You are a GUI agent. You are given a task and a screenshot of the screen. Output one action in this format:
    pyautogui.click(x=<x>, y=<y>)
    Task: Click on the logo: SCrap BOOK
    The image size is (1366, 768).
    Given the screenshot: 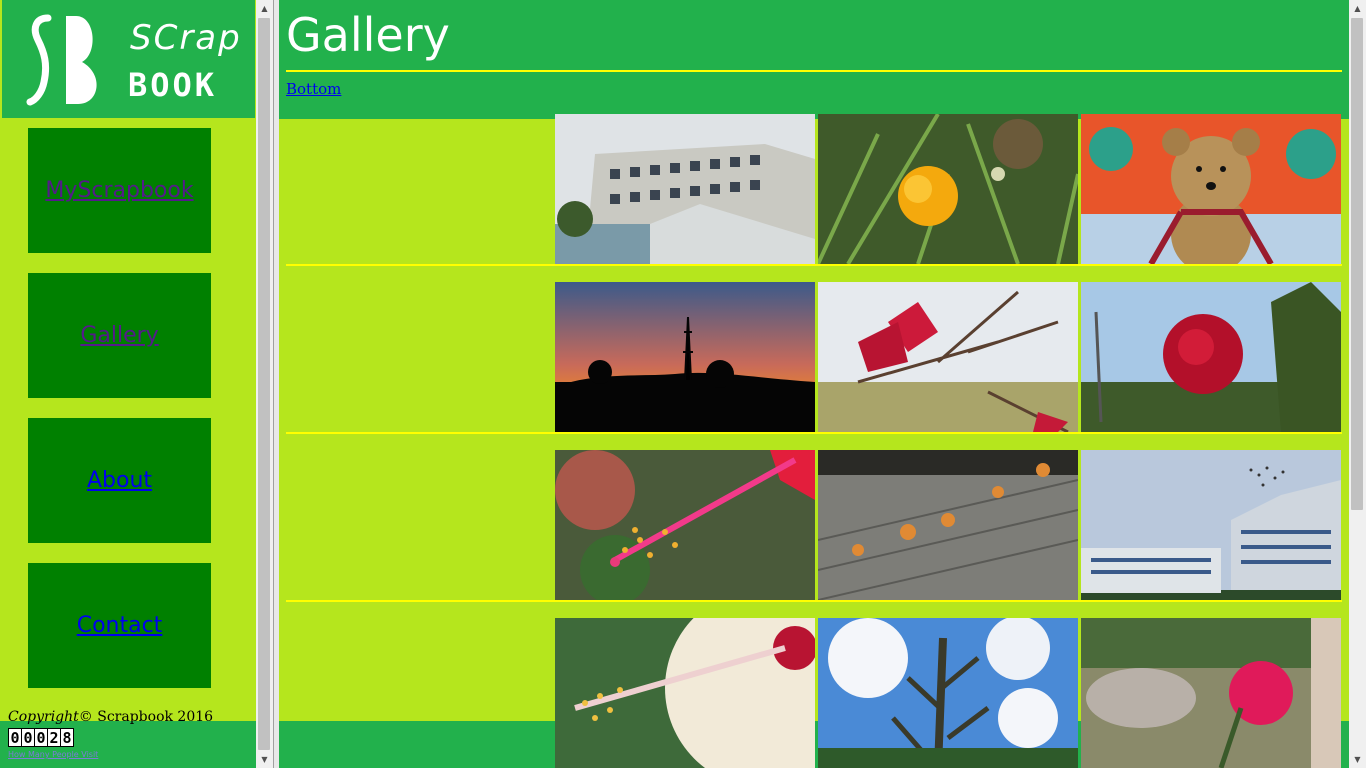 What is the action you would take?
    pyautogui.click(x=128, y=59)
    